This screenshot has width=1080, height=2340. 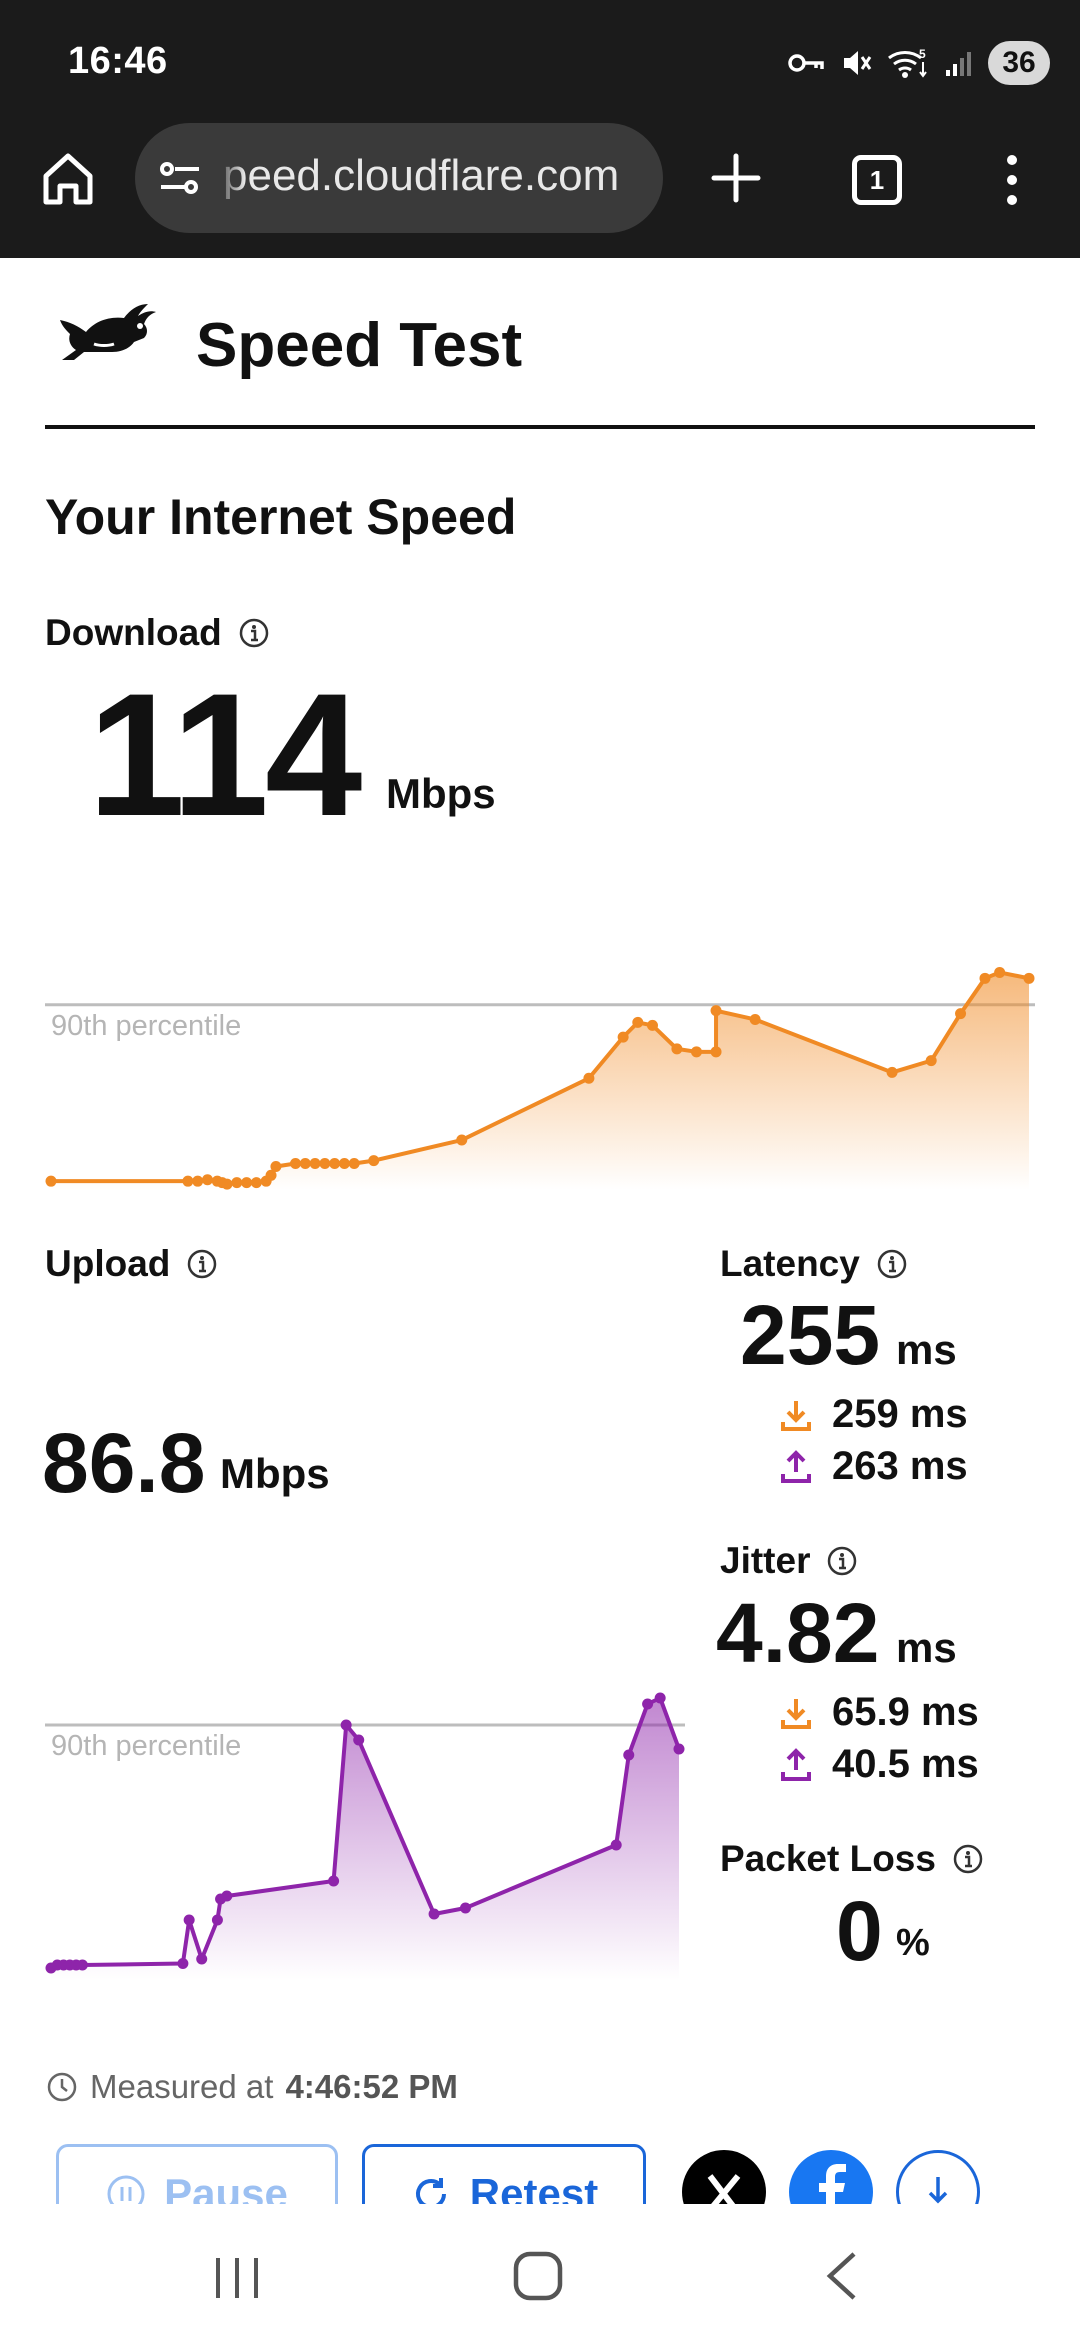 What do you see at coordinates (858, 63) in the screenshot?
I see `mute-icon` at bounding box center [858, 63].